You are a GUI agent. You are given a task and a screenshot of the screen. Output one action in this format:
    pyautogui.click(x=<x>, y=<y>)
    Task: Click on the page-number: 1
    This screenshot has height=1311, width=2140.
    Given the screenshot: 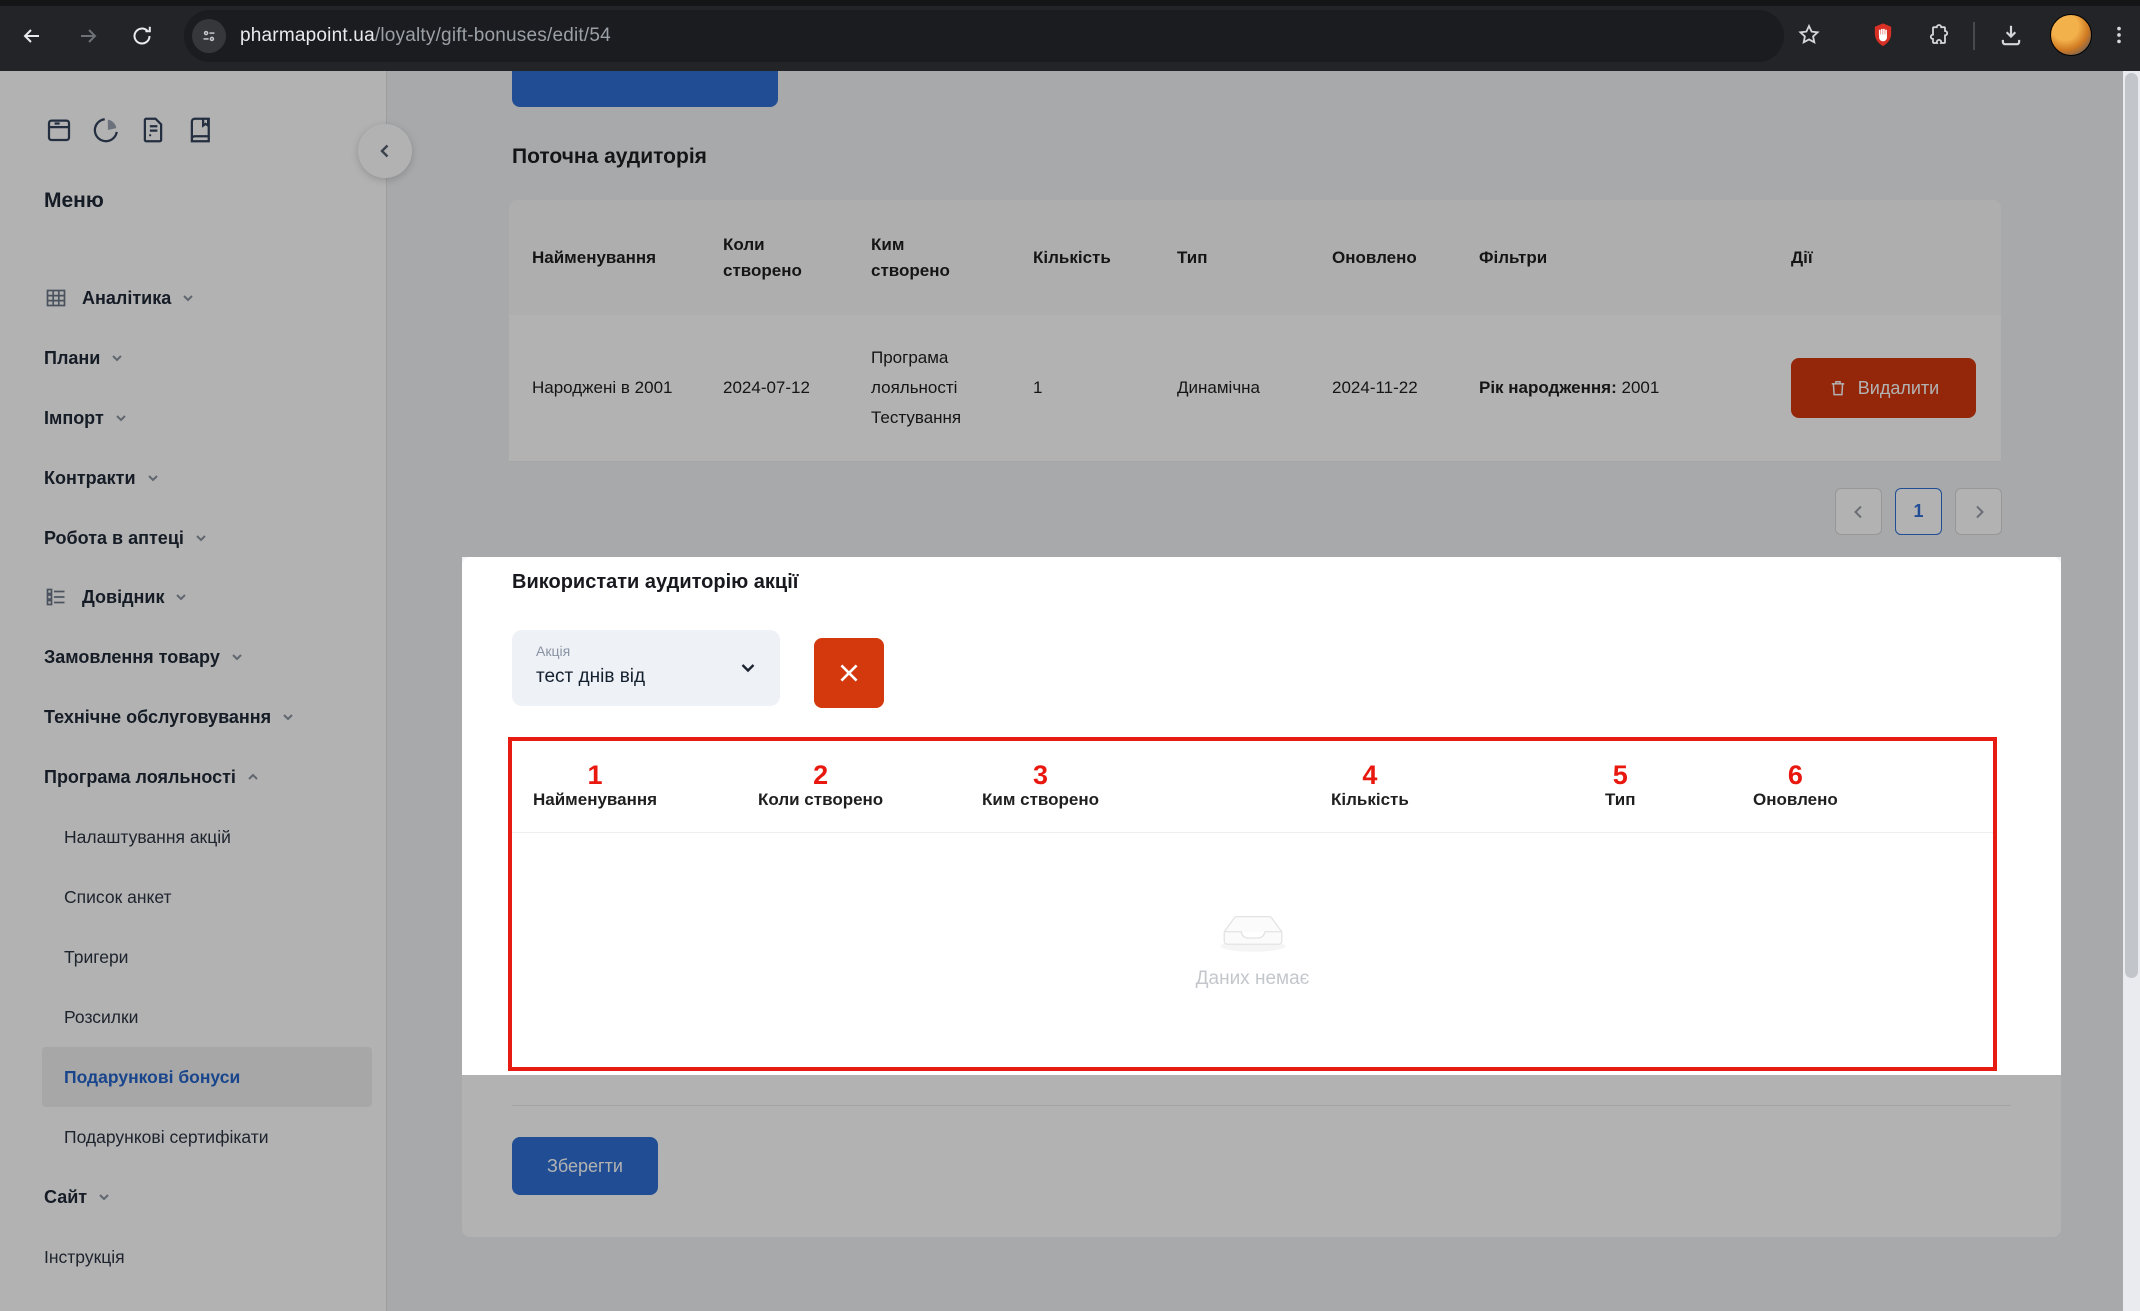 What is the action you would take?
    pyautogui.click(x=1918, y=511)
    